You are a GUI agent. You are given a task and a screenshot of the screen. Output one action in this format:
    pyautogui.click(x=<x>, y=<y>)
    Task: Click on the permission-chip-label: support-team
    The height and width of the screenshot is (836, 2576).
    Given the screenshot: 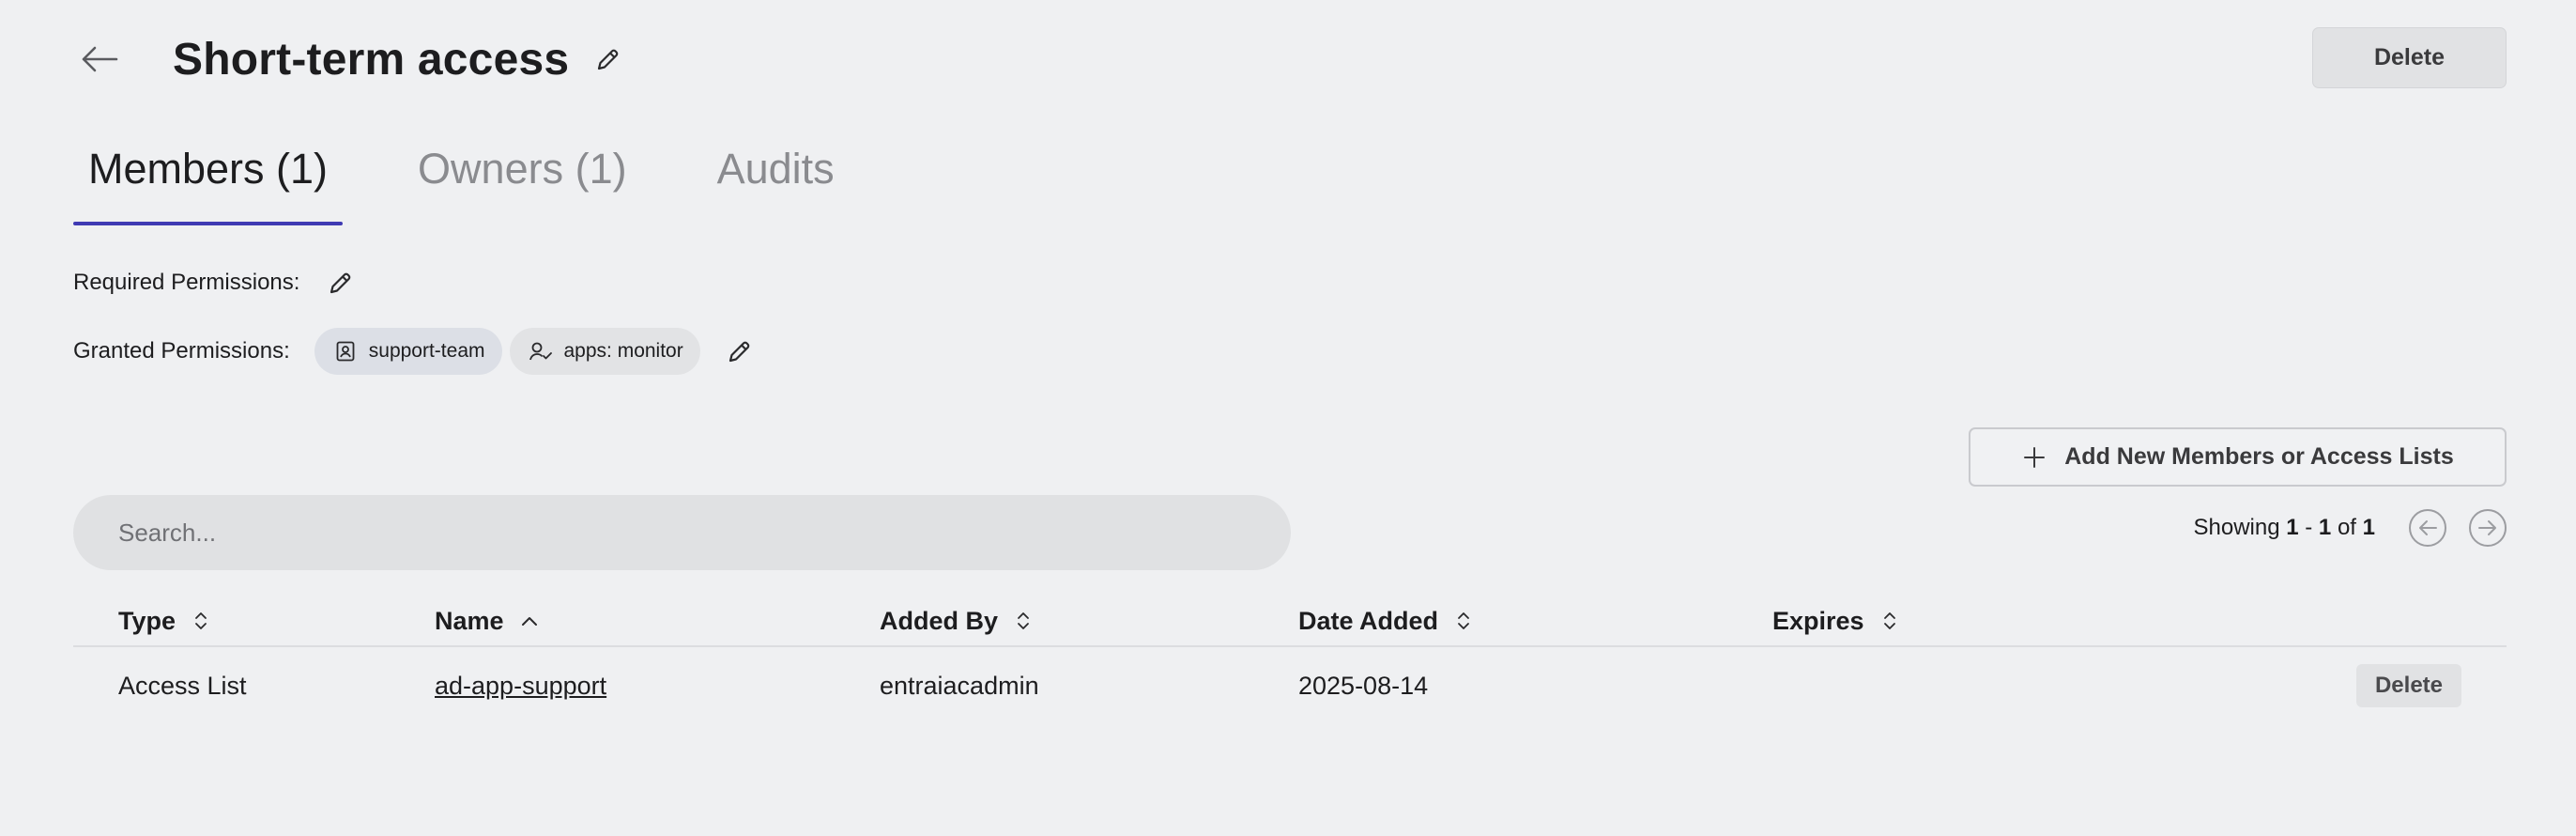 What is the action you would take?
    pyautogui.click(x=427, y=351)
    